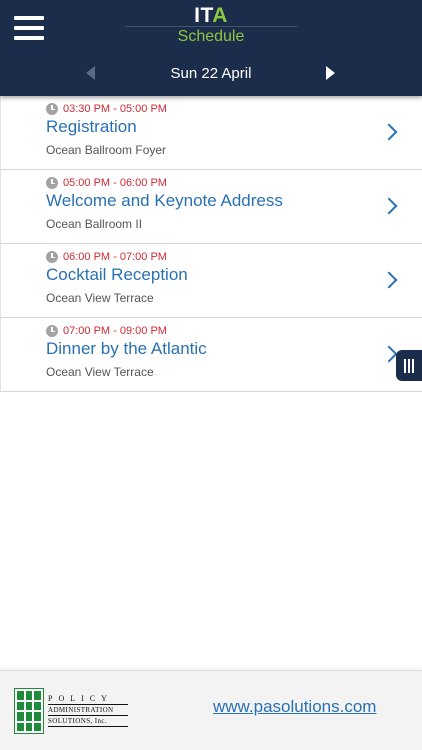 The width and height of the screenshot is (422, 750). I want to click on date-navigator: Sun 22 April, so click(211, 74).